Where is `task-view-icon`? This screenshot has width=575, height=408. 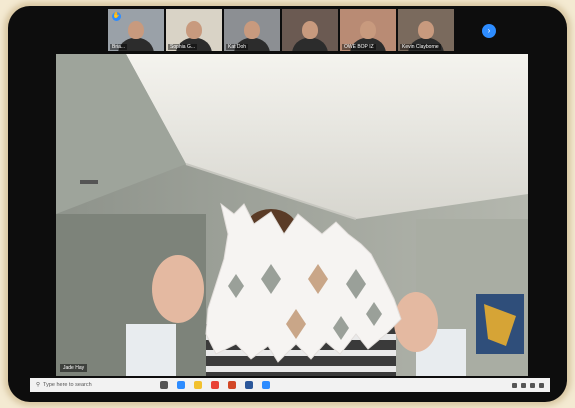
task-view-icon is located at coordinates (164, 385).